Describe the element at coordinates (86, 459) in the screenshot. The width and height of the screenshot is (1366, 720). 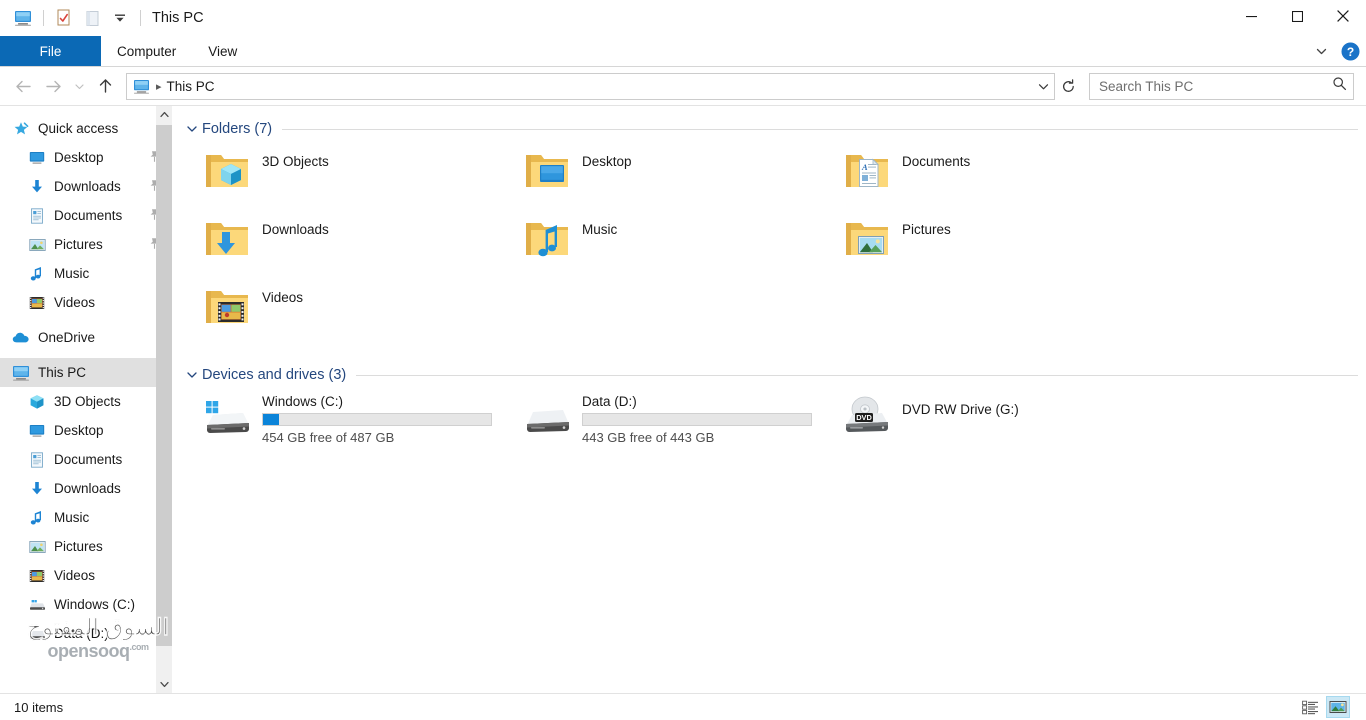
I see `sidebar-item-pc-documents: Documents` at that location.